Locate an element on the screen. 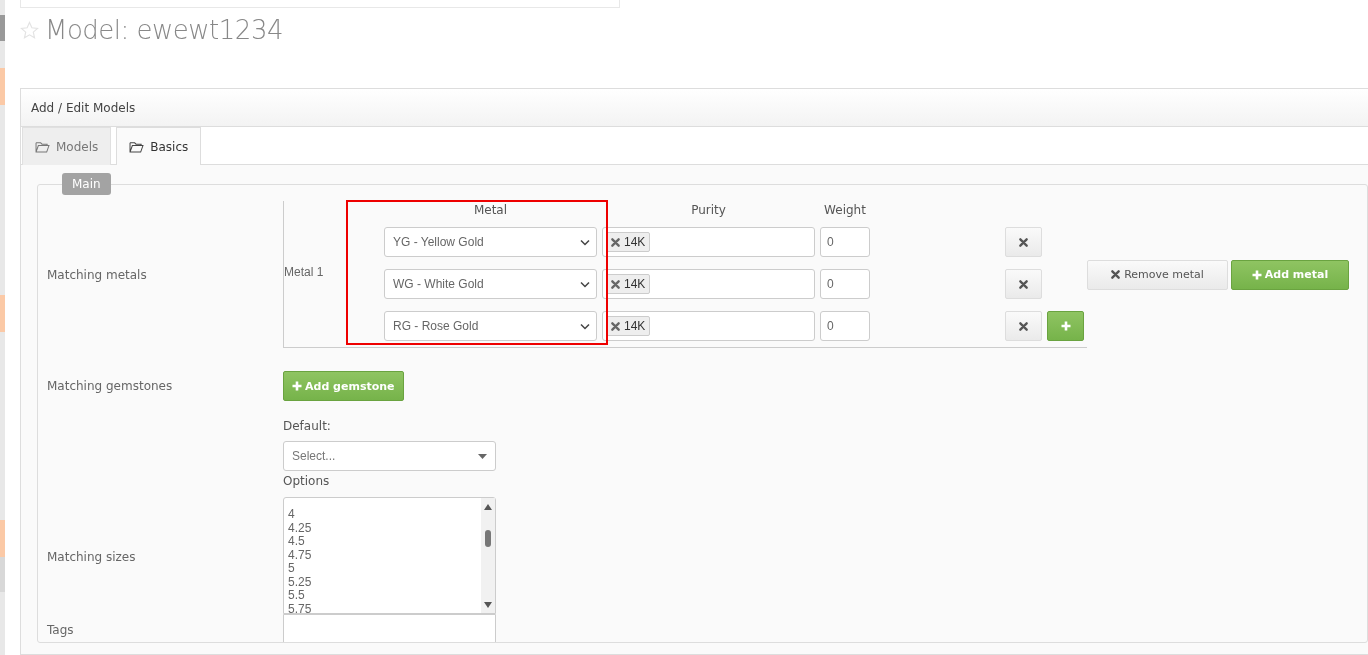 This screenshot has width=1368, height=655. column-header: Metal is located at coordinates (490, 211).